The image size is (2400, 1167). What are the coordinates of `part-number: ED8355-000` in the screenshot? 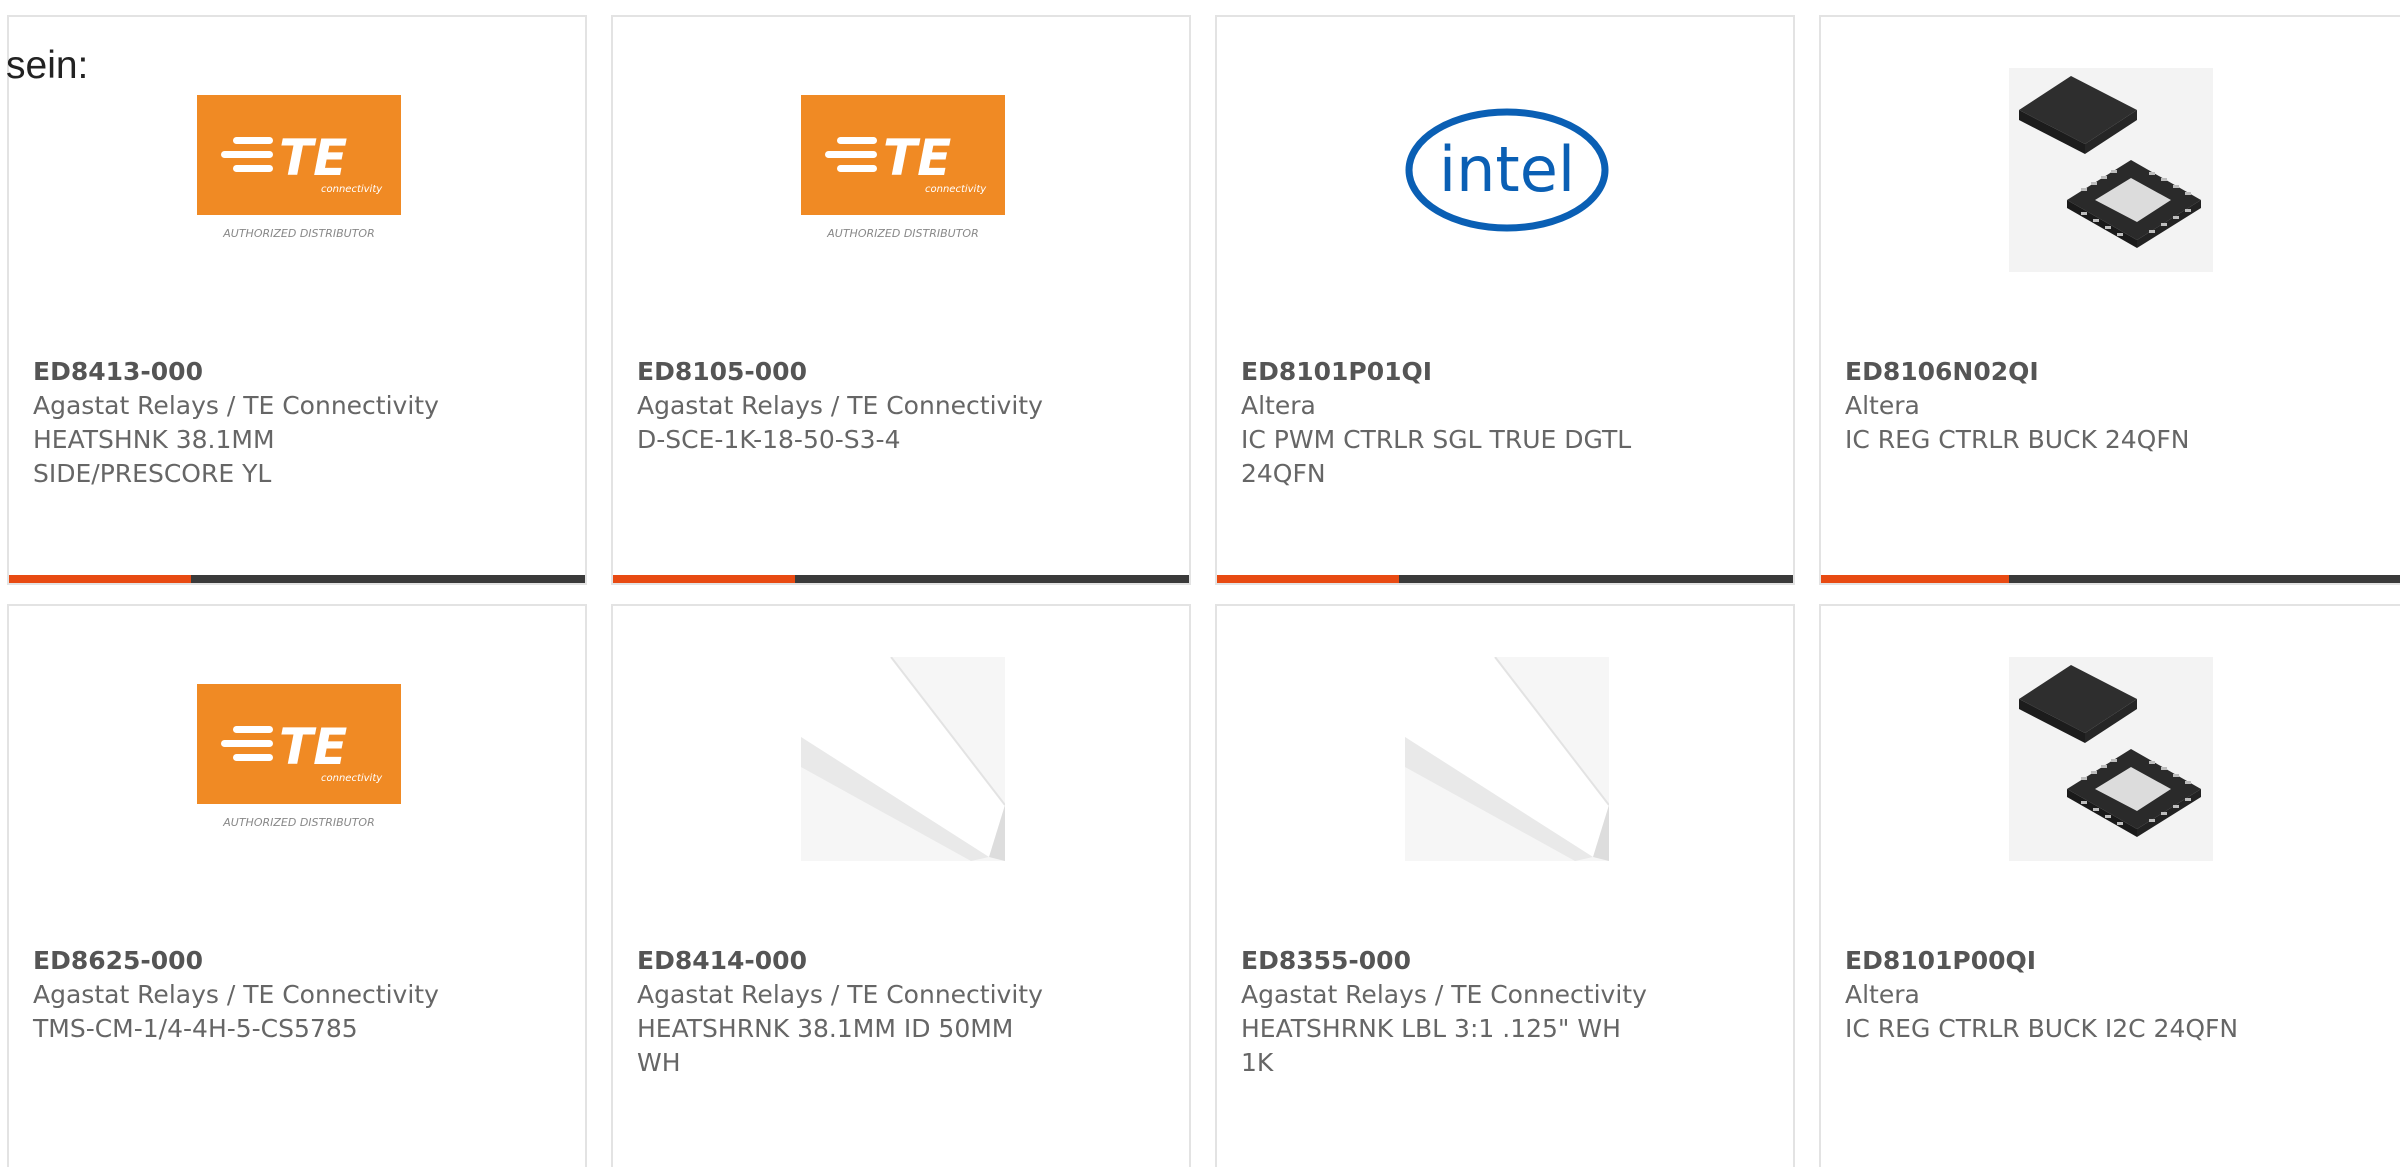 It's located at (1451, 961).